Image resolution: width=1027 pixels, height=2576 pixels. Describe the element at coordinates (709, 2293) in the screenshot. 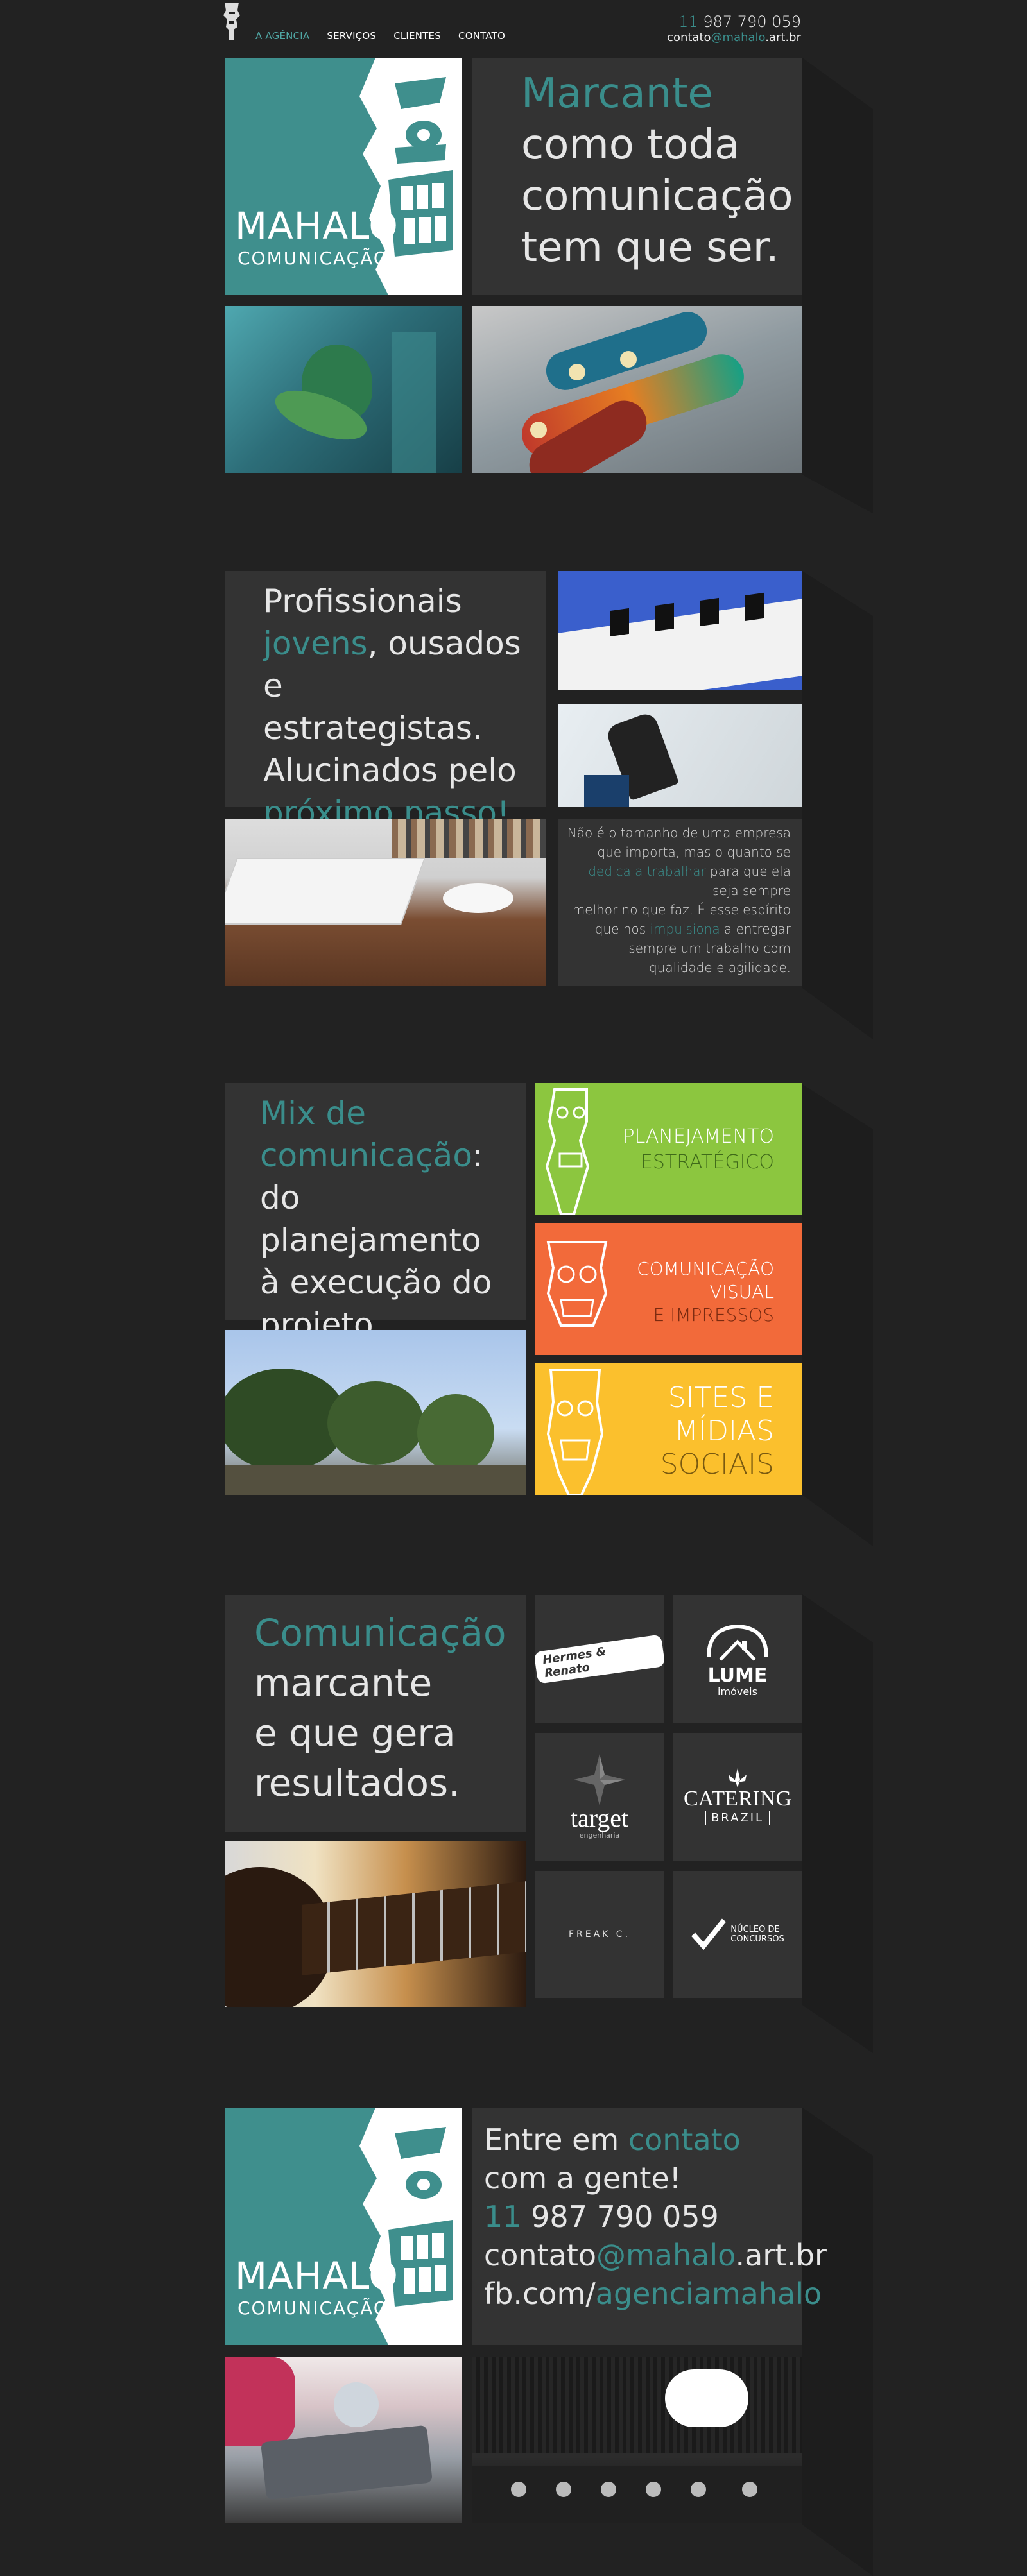

I see `contact-fb-handle: agenciamahalo` at that location.